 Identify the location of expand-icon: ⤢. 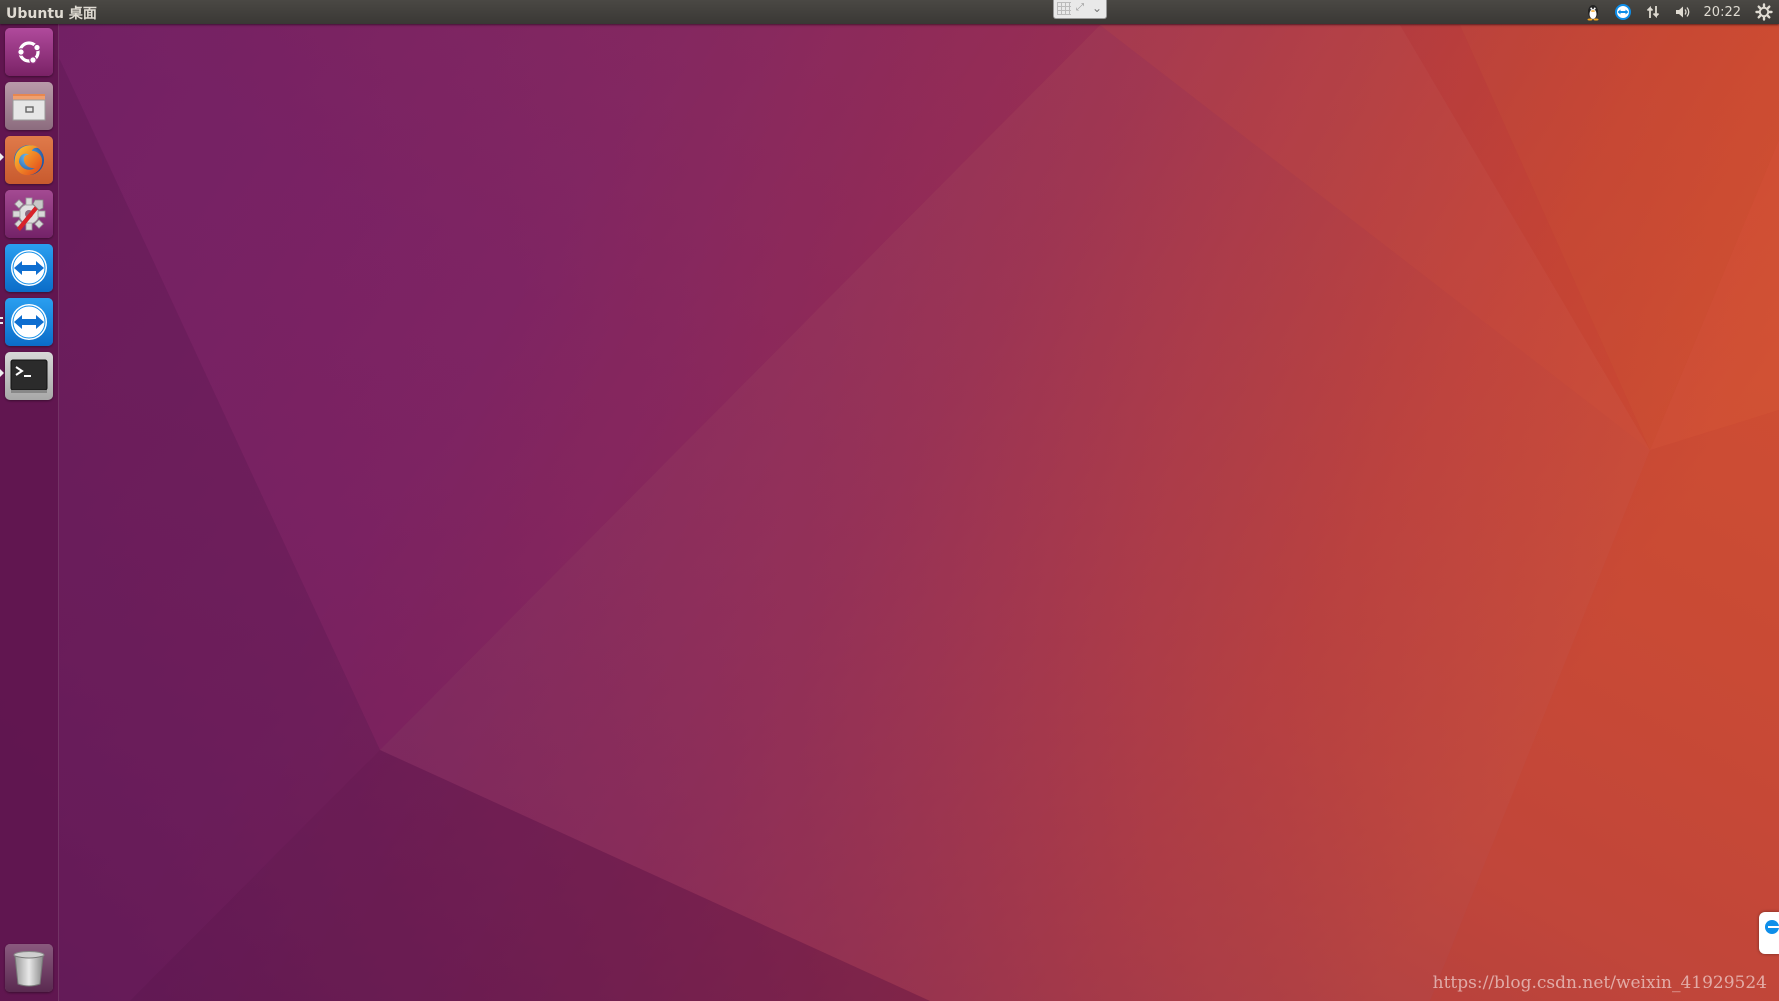
(1080, 8).